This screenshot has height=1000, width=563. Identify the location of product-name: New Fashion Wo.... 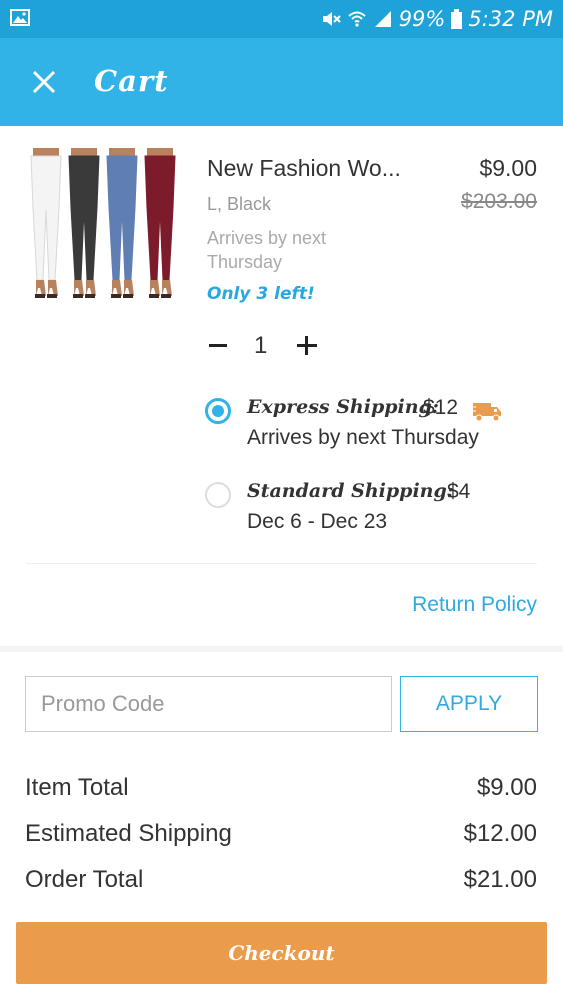
(304, 168).